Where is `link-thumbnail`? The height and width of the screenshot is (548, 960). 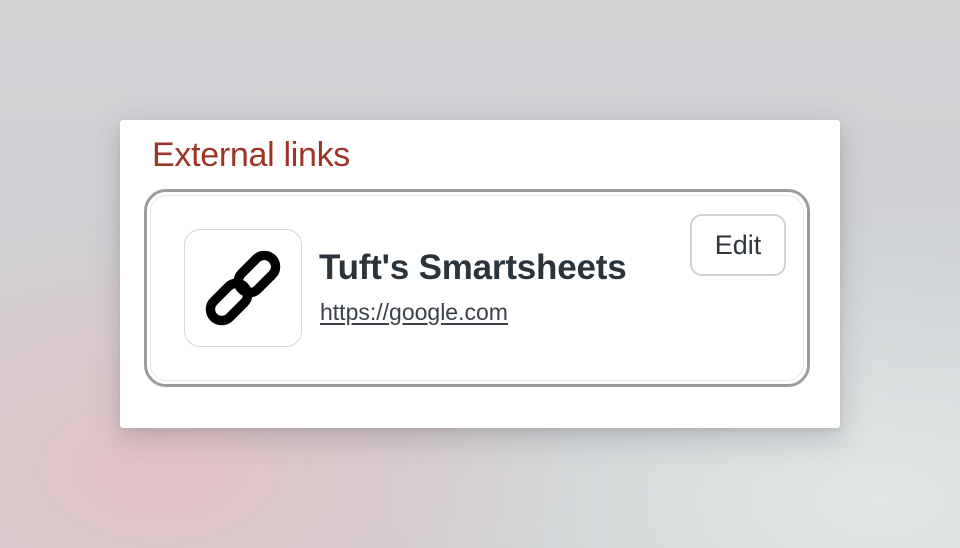
link-thumbnail is located at coordinates (243, 288).